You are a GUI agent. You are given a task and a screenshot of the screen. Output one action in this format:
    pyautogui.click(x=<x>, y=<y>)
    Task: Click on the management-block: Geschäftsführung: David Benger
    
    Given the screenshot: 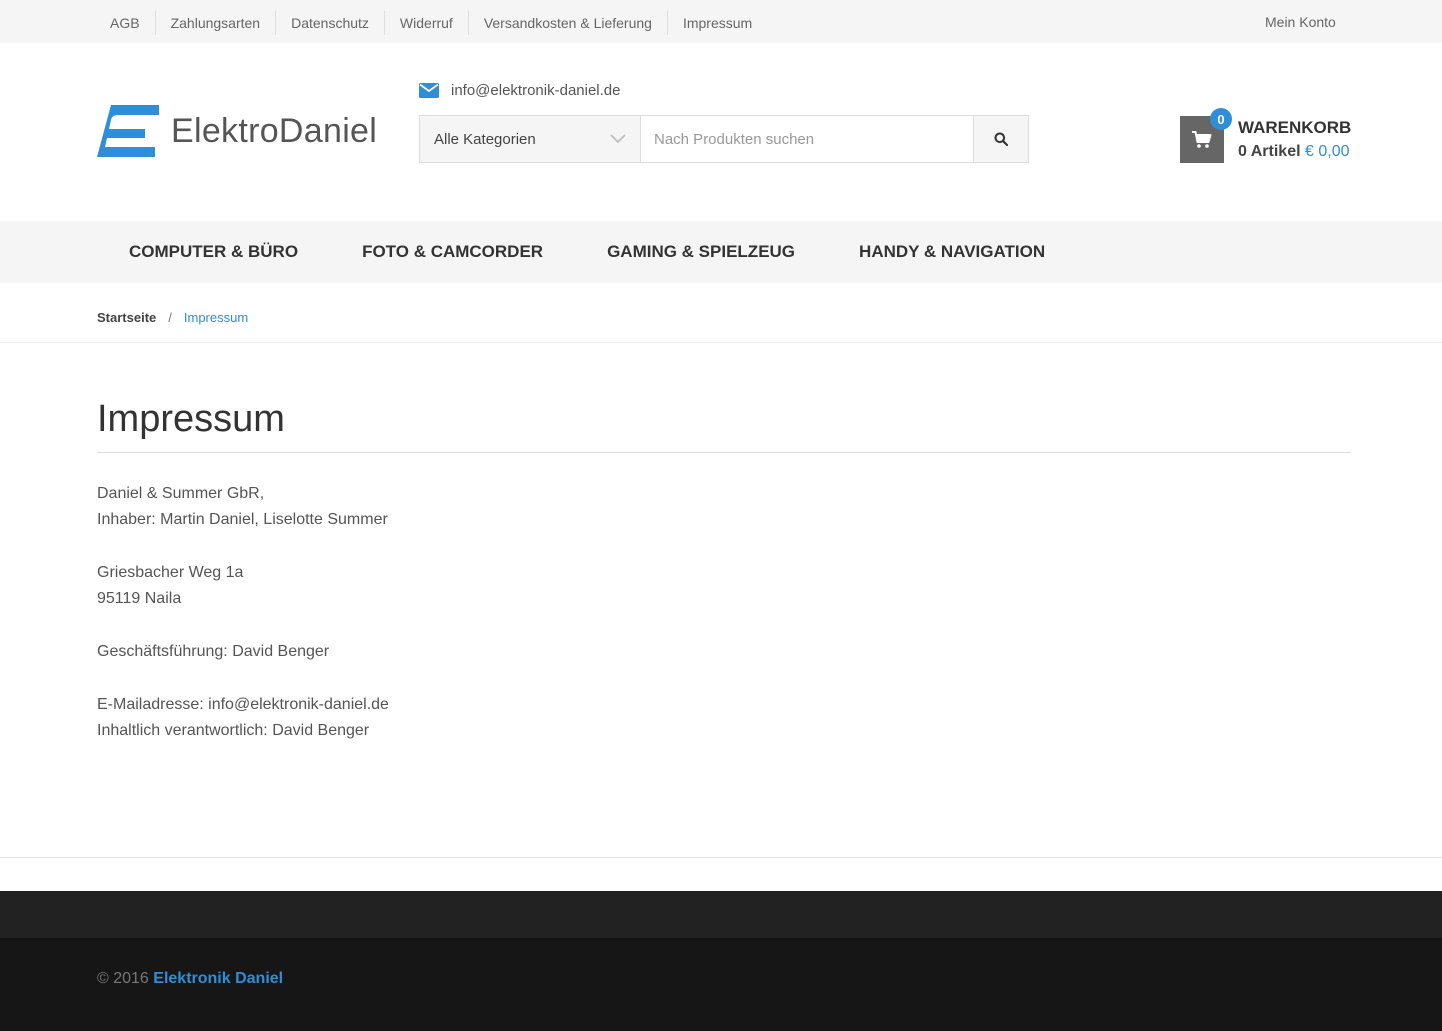 What is the action you would take?
    pyautogui.click(x=243, y=652)
    